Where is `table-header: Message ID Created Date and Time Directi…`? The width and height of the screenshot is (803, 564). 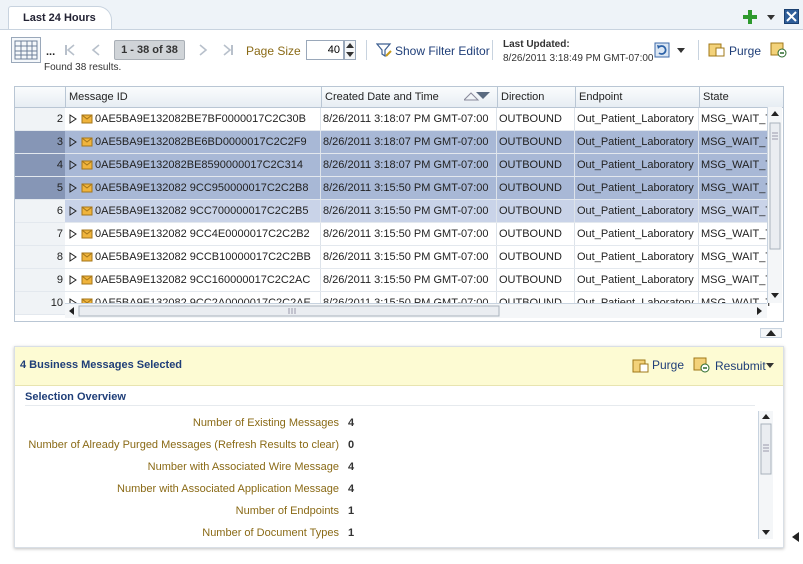 table-header: Message ID Created Date and Time Directi… is located at coordinates (399, 97).